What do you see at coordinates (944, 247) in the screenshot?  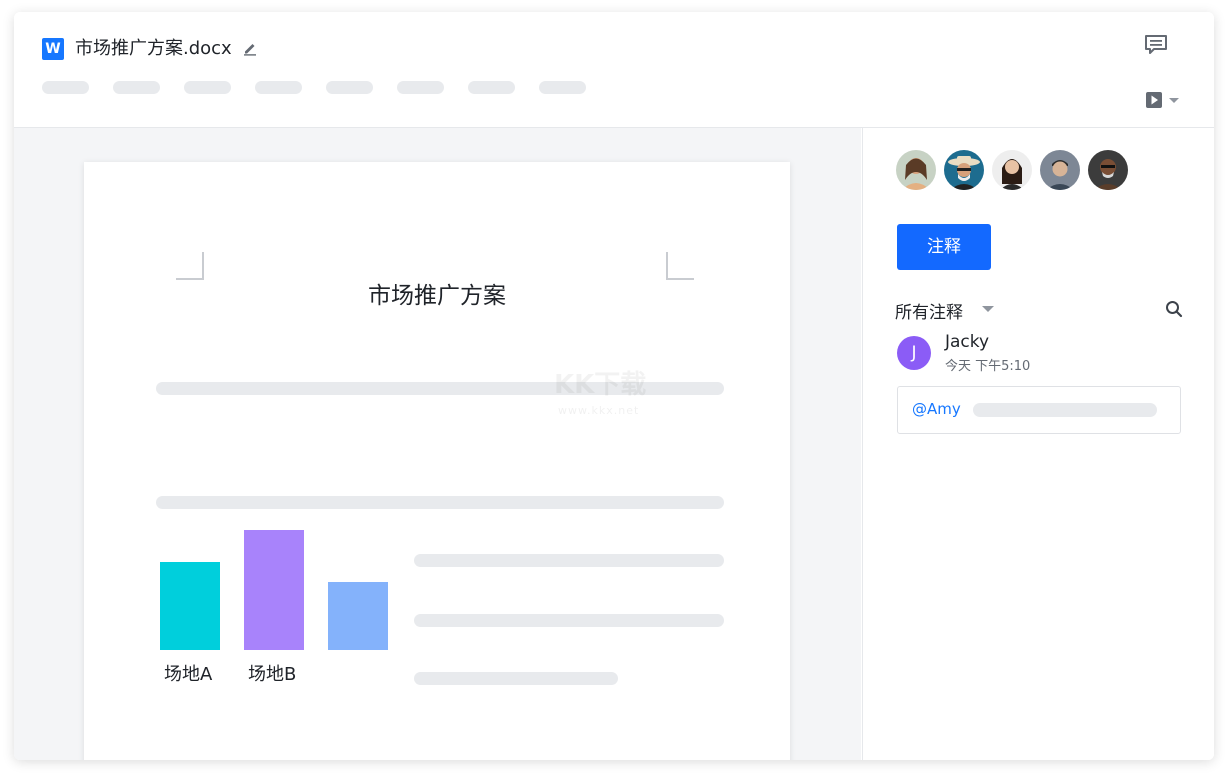 I see `add-annotation-button: 注释` at bounding box center [944, 247].